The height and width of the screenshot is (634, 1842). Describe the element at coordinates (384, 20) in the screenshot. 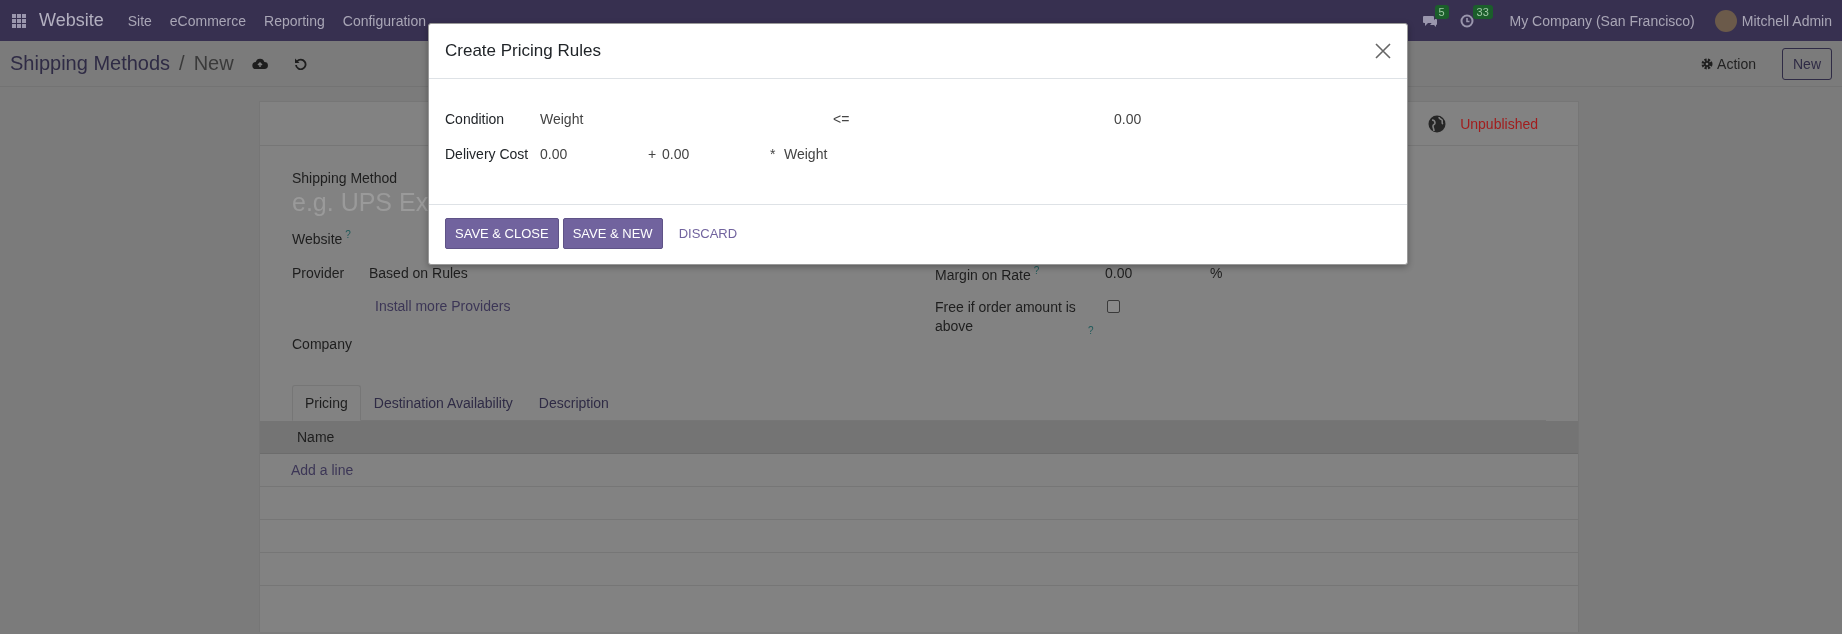

I see `menu-item: Configuration` at that location.